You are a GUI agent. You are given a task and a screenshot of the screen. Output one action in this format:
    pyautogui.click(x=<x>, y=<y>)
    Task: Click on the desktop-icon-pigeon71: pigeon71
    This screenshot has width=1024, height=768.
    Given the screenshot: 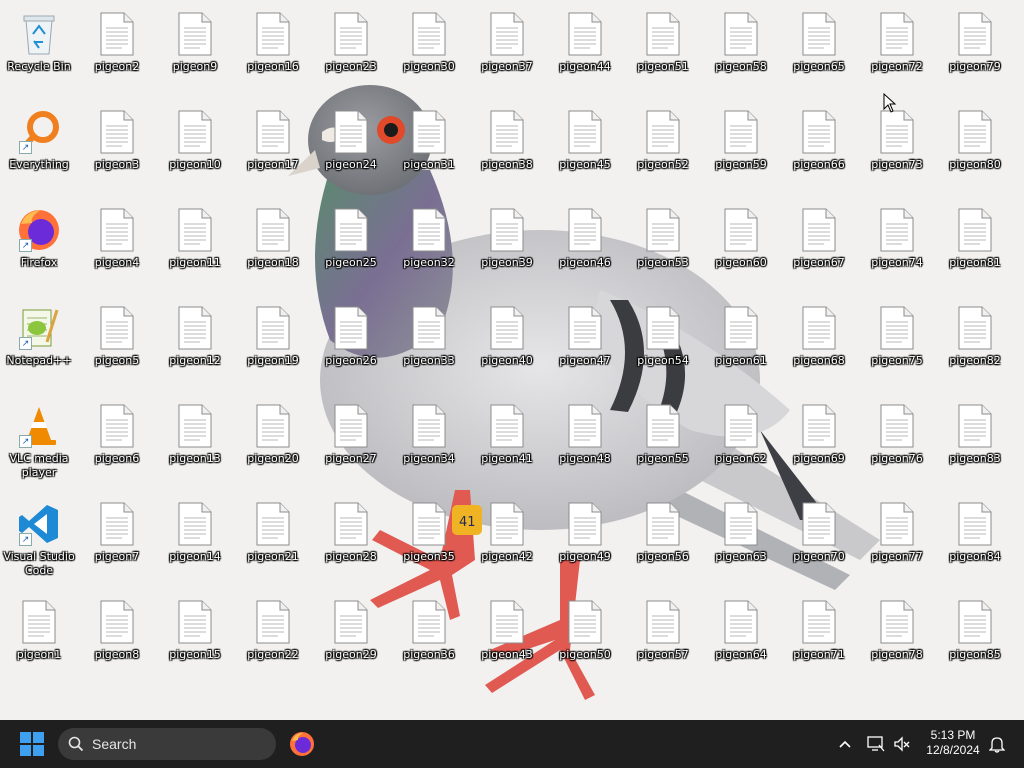 What is the action you would take?
    pyautogui.click(x=819, y=639)
    